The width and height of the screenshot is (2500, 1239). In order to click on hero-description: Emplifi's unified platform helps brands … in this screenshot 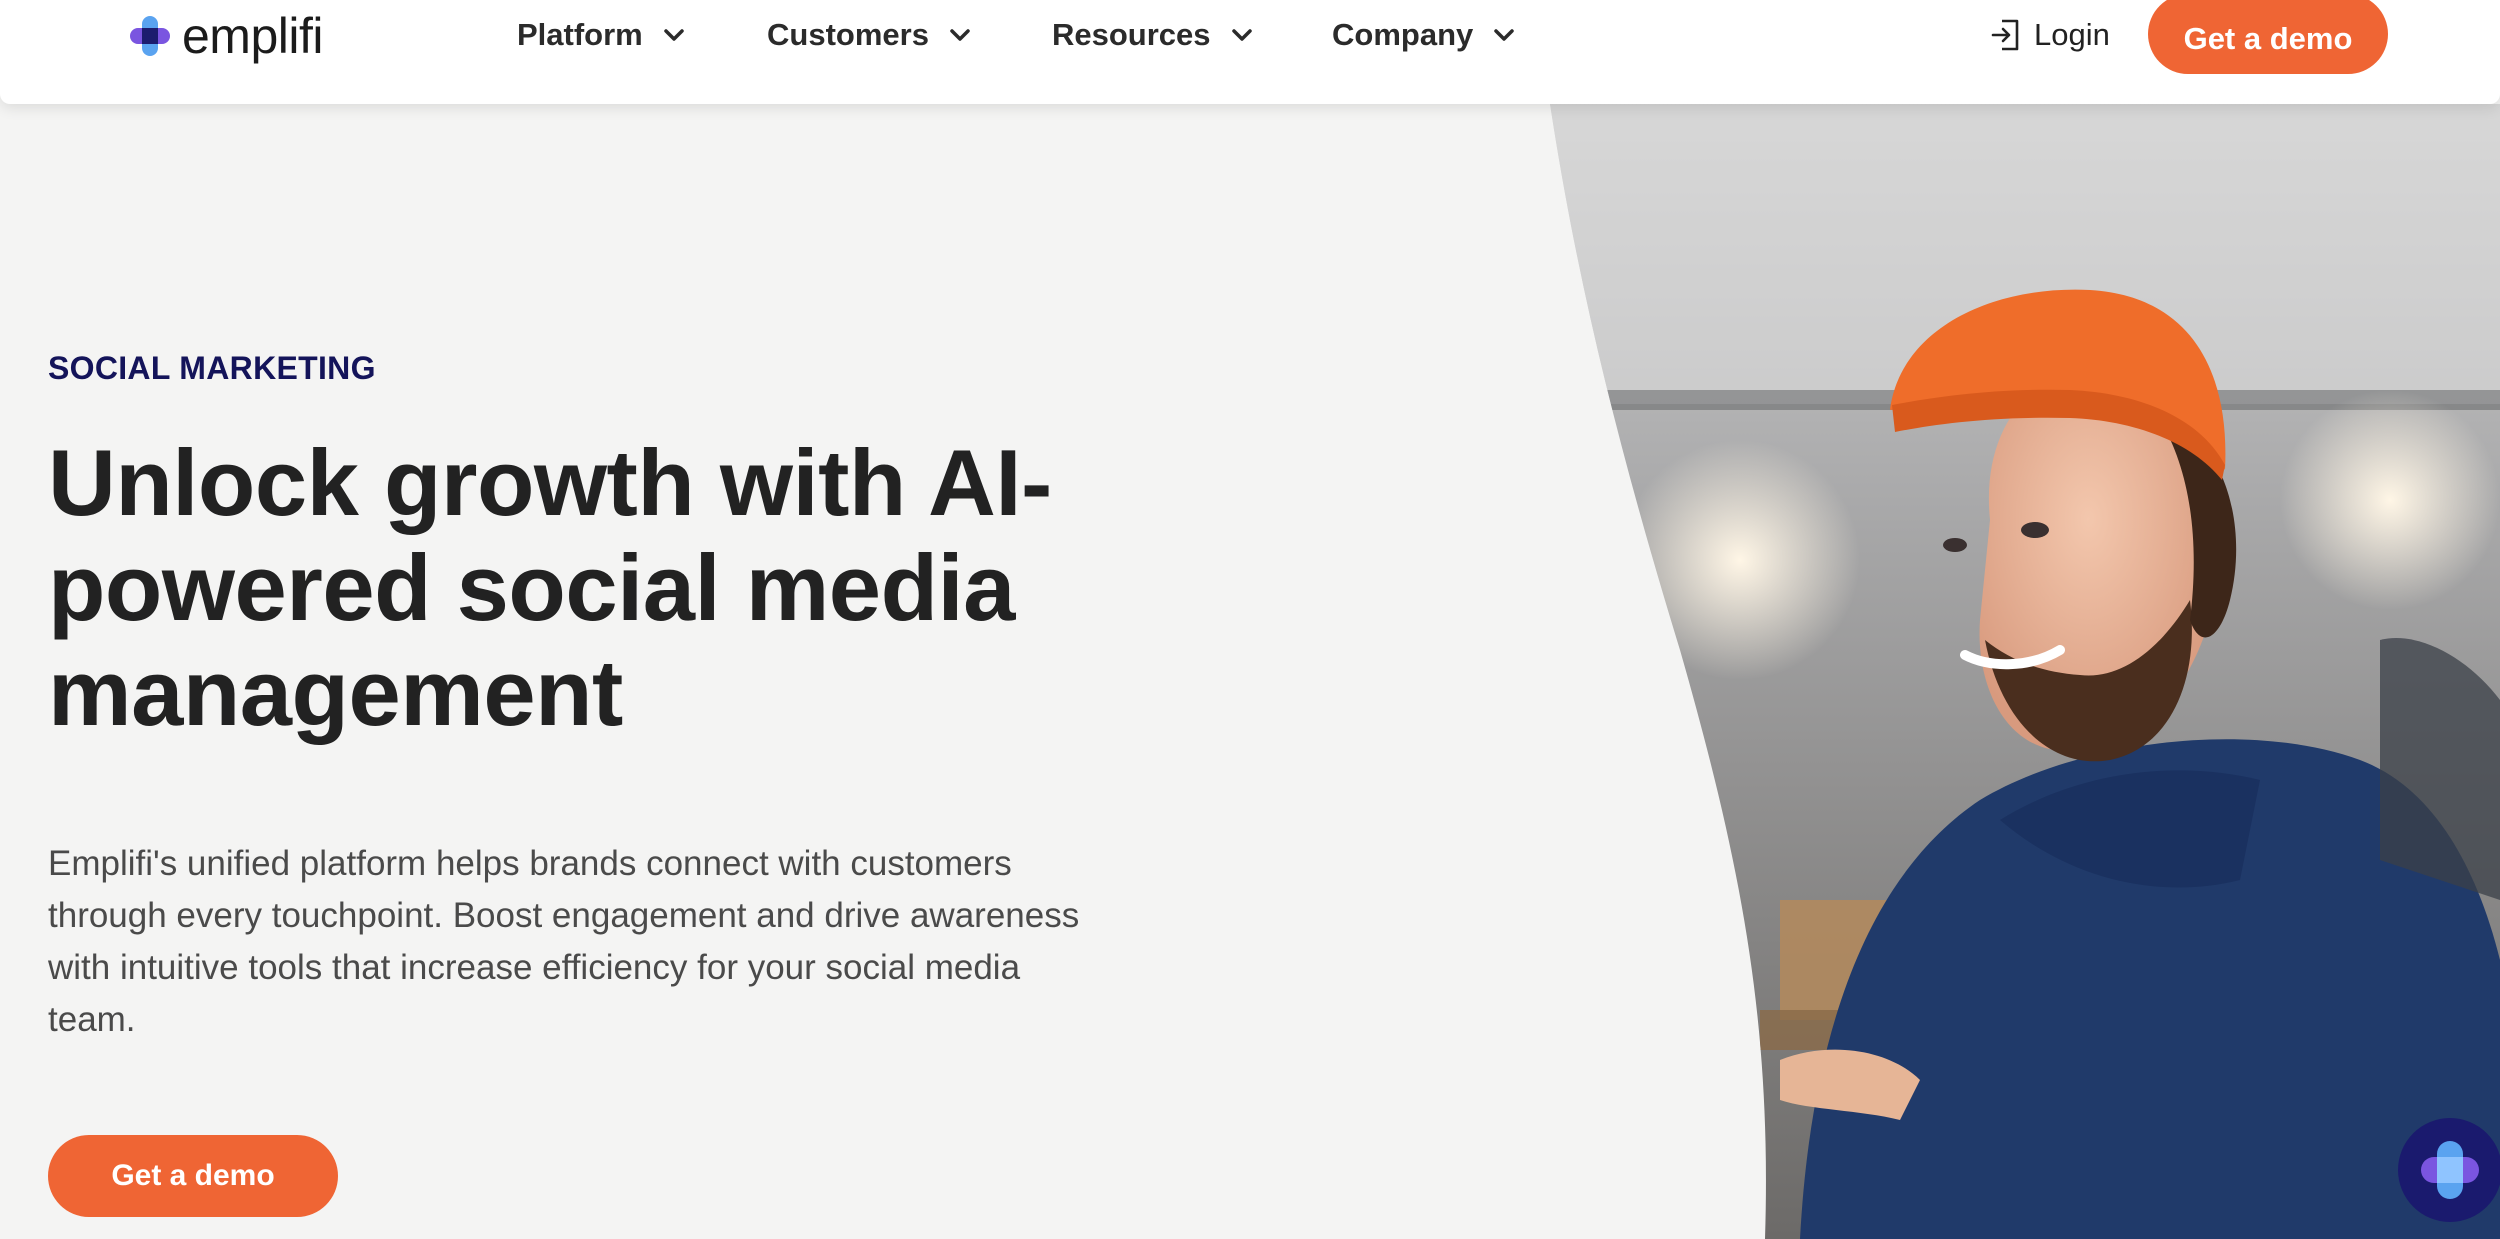, I will do `click(648, 942)`.